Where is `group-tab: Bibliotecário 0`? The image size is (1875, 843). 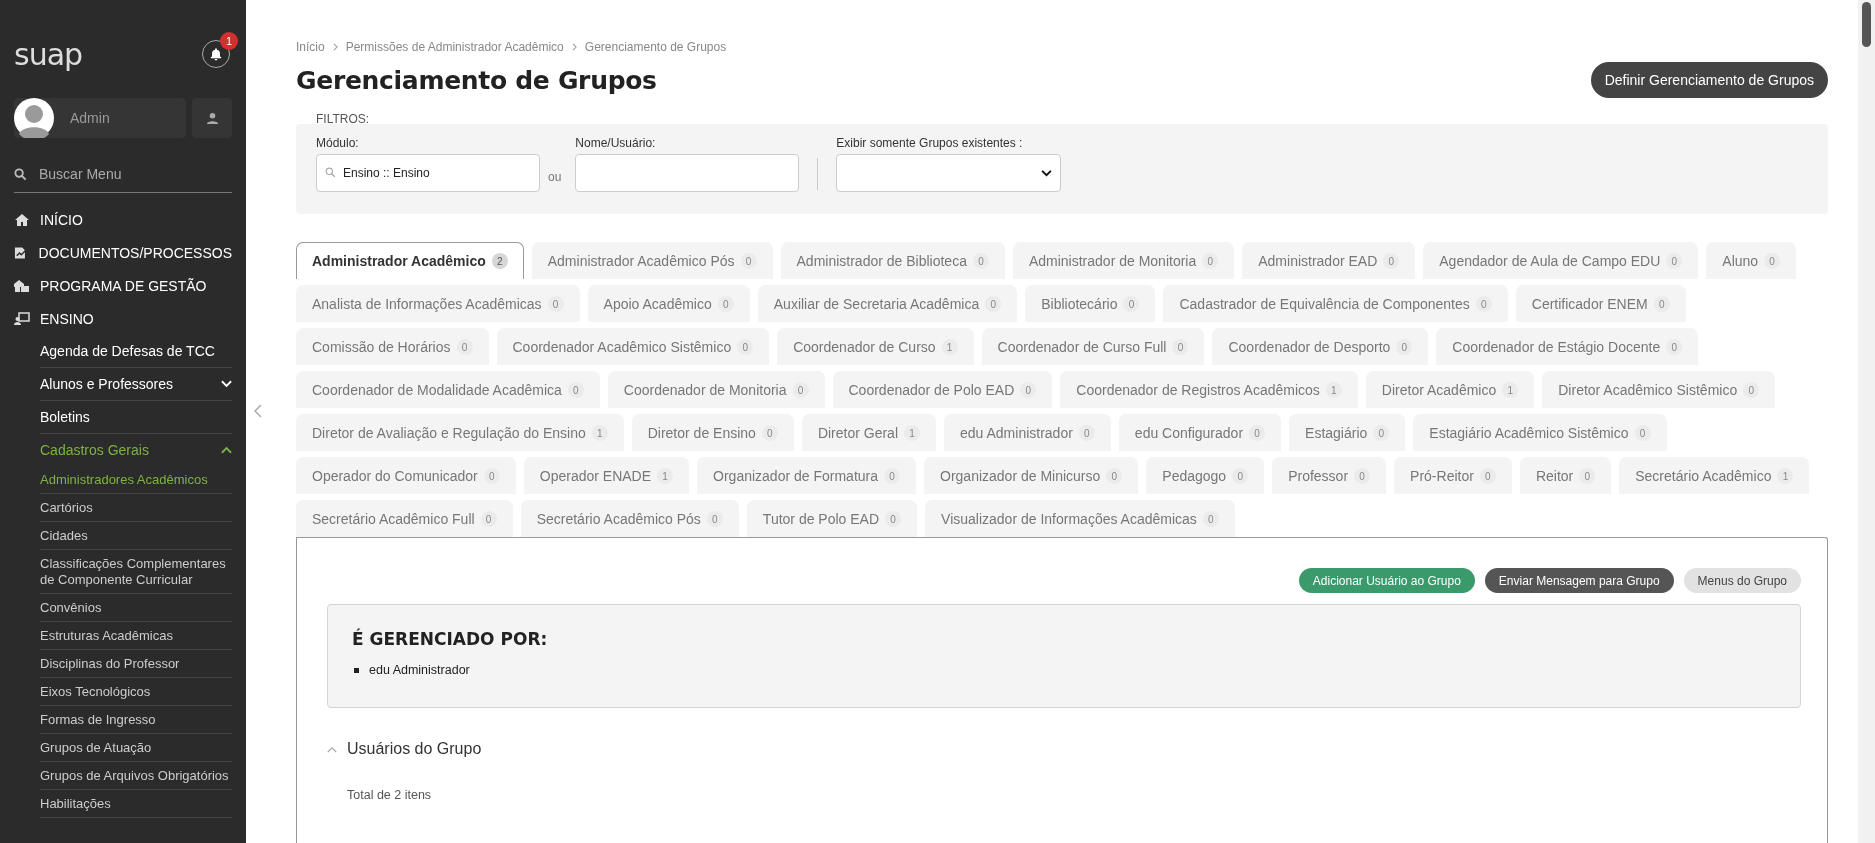 group-tab: Bibliotecário 0 is located at coordinates (1090, 303).